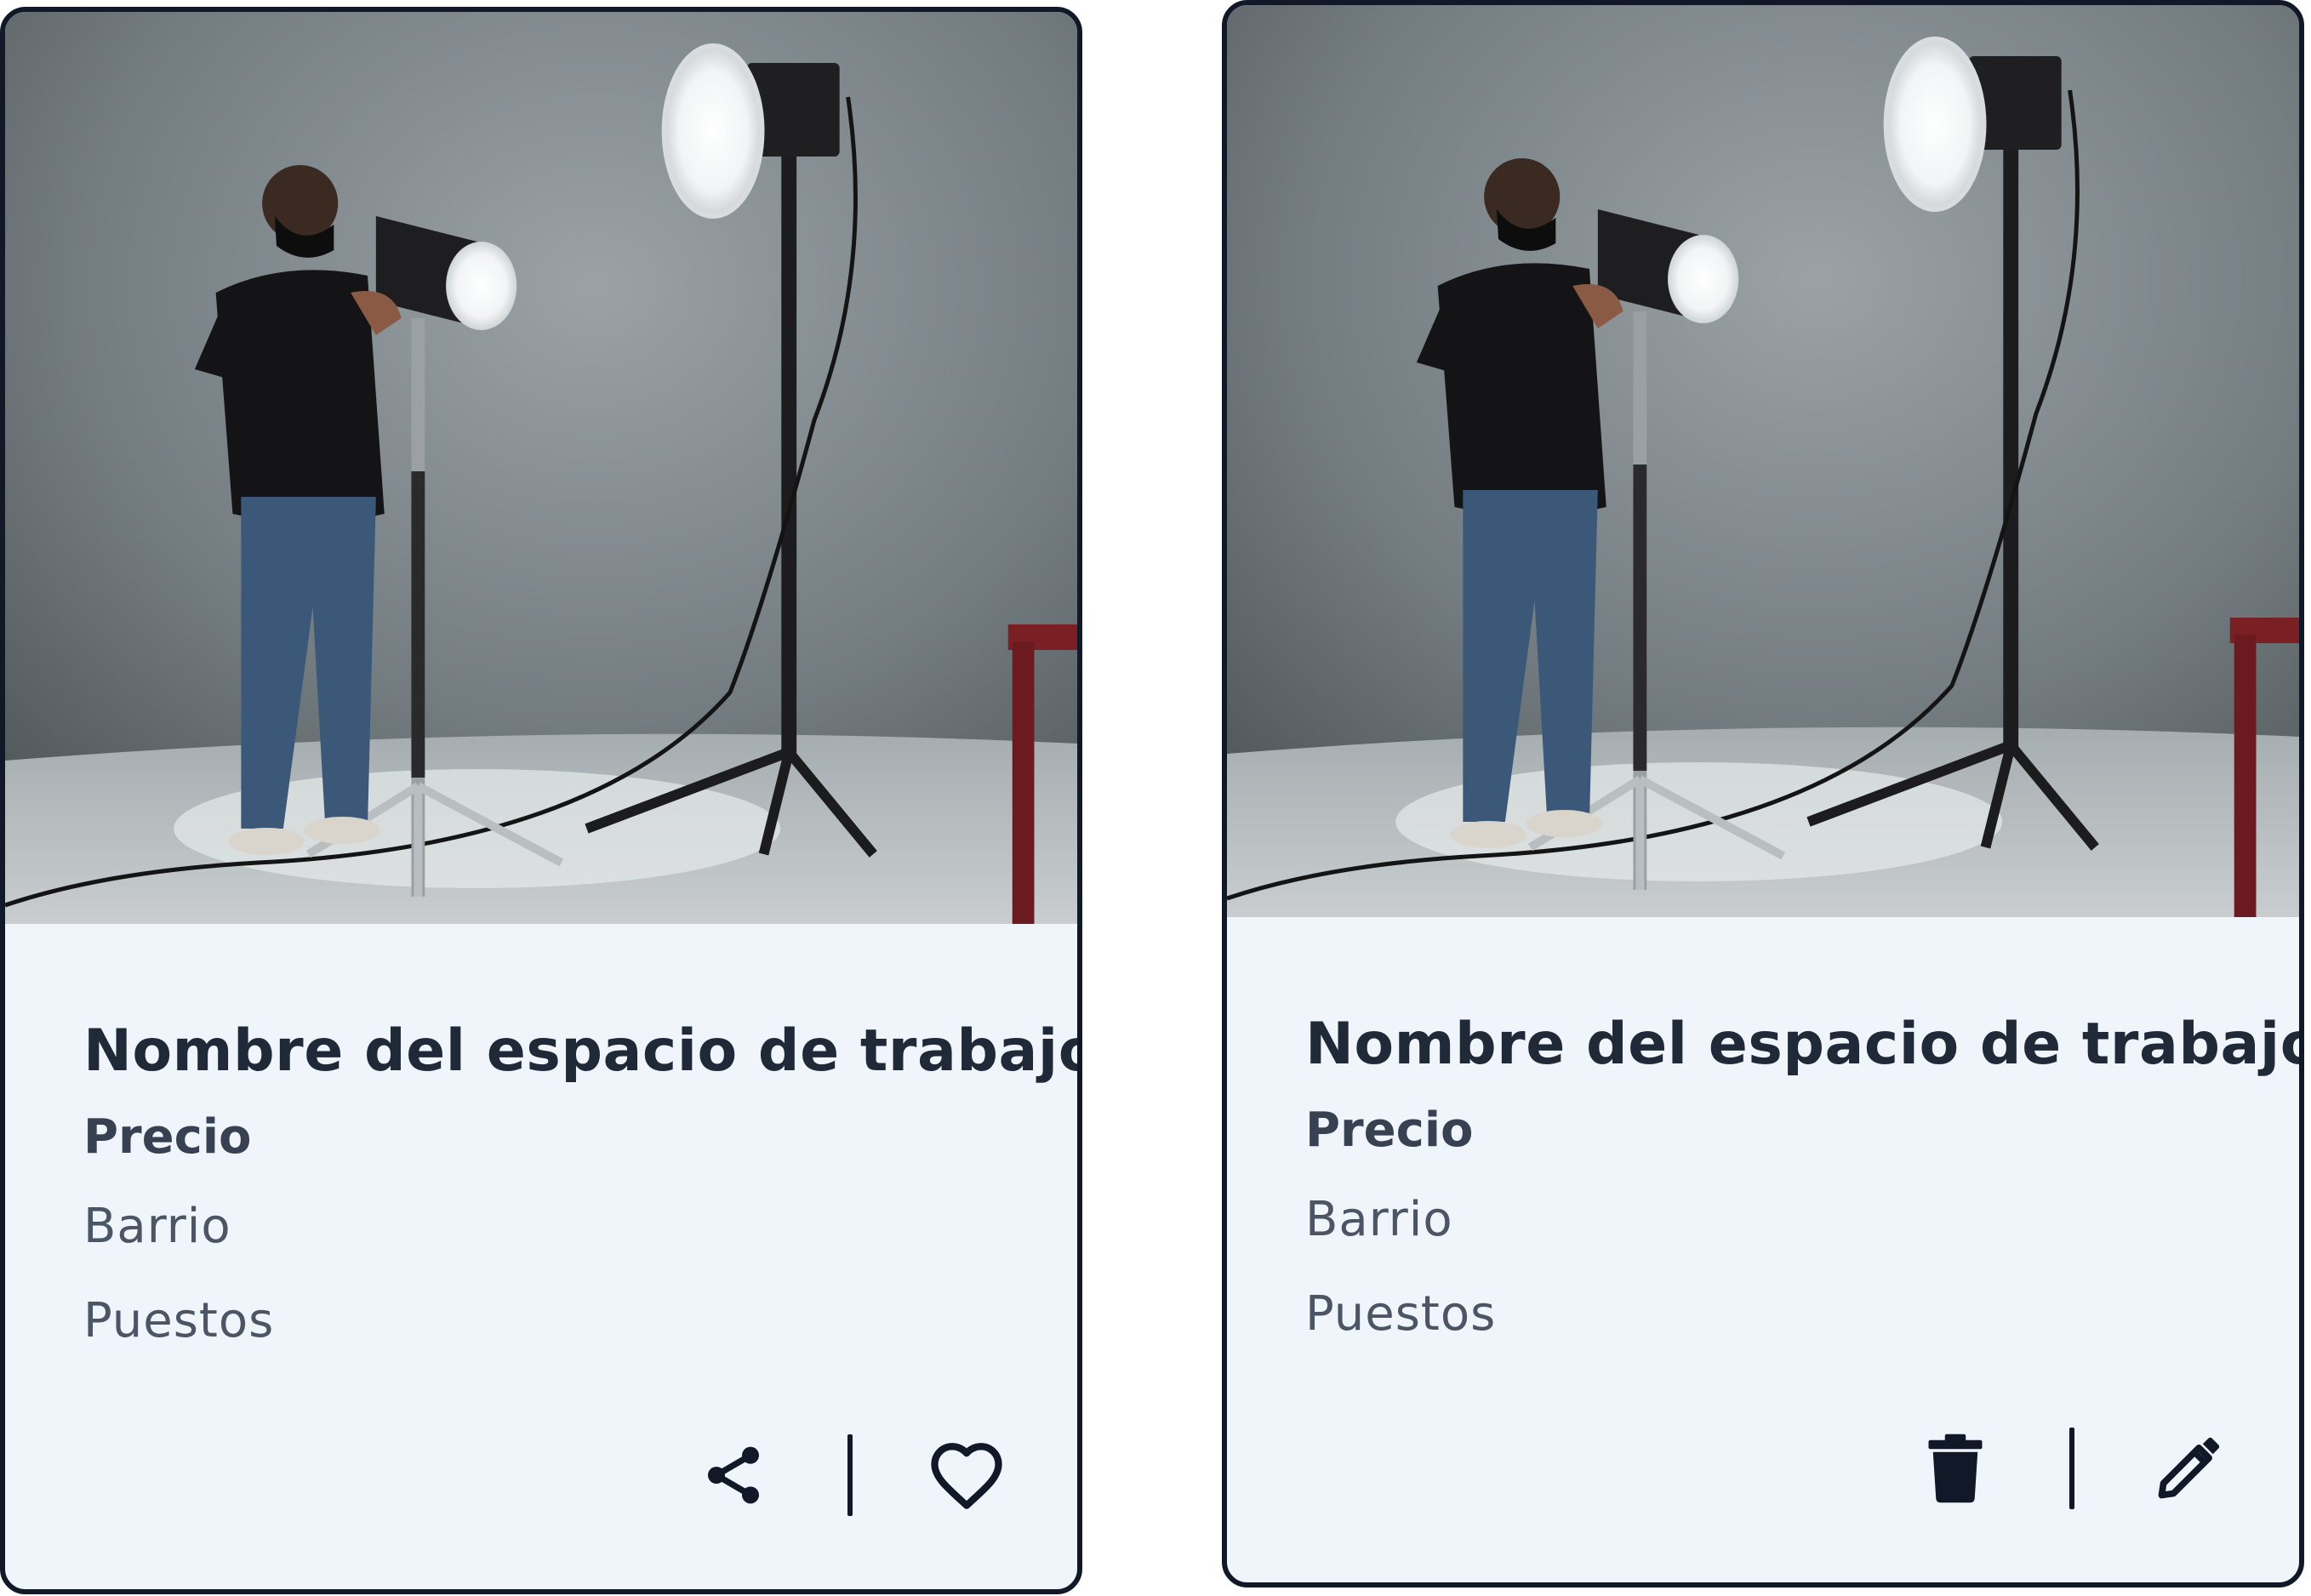 This screenshot has width=2311, height=1596. I want to click on favorite-button, so click(966, 1476).